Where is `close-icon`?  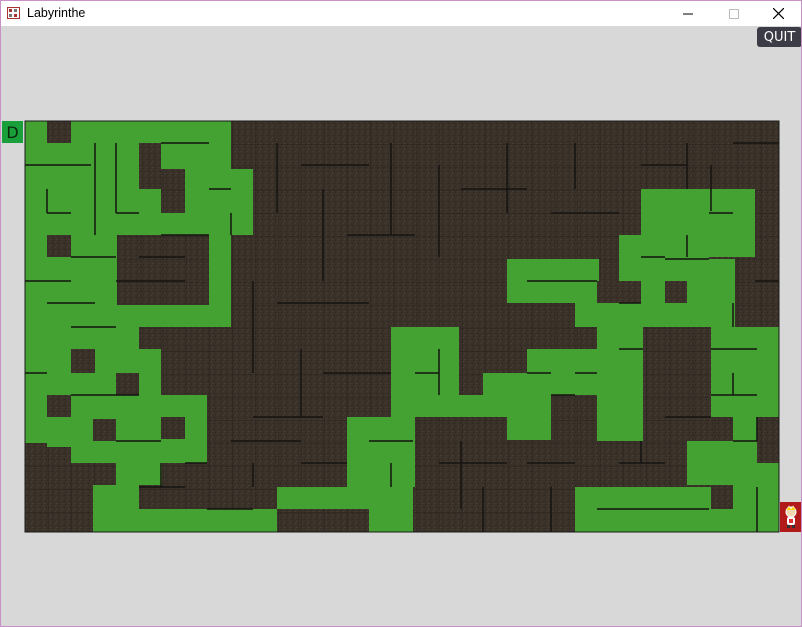
close-icon is located at coordinates (778, 13).